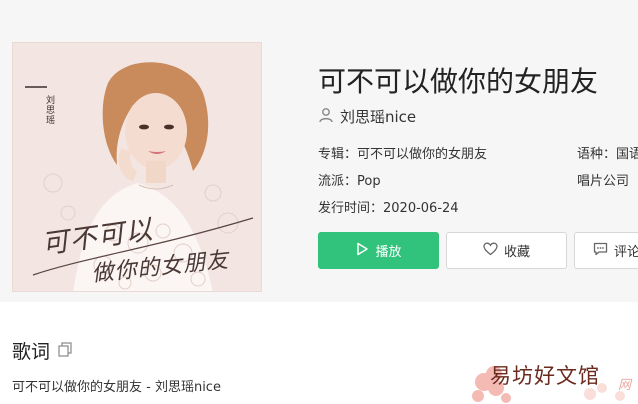 This screenshot has width=638, height=404. Describe the element at coordinates (600, 251) in the screenshot. I see `comment-icon` at that location.